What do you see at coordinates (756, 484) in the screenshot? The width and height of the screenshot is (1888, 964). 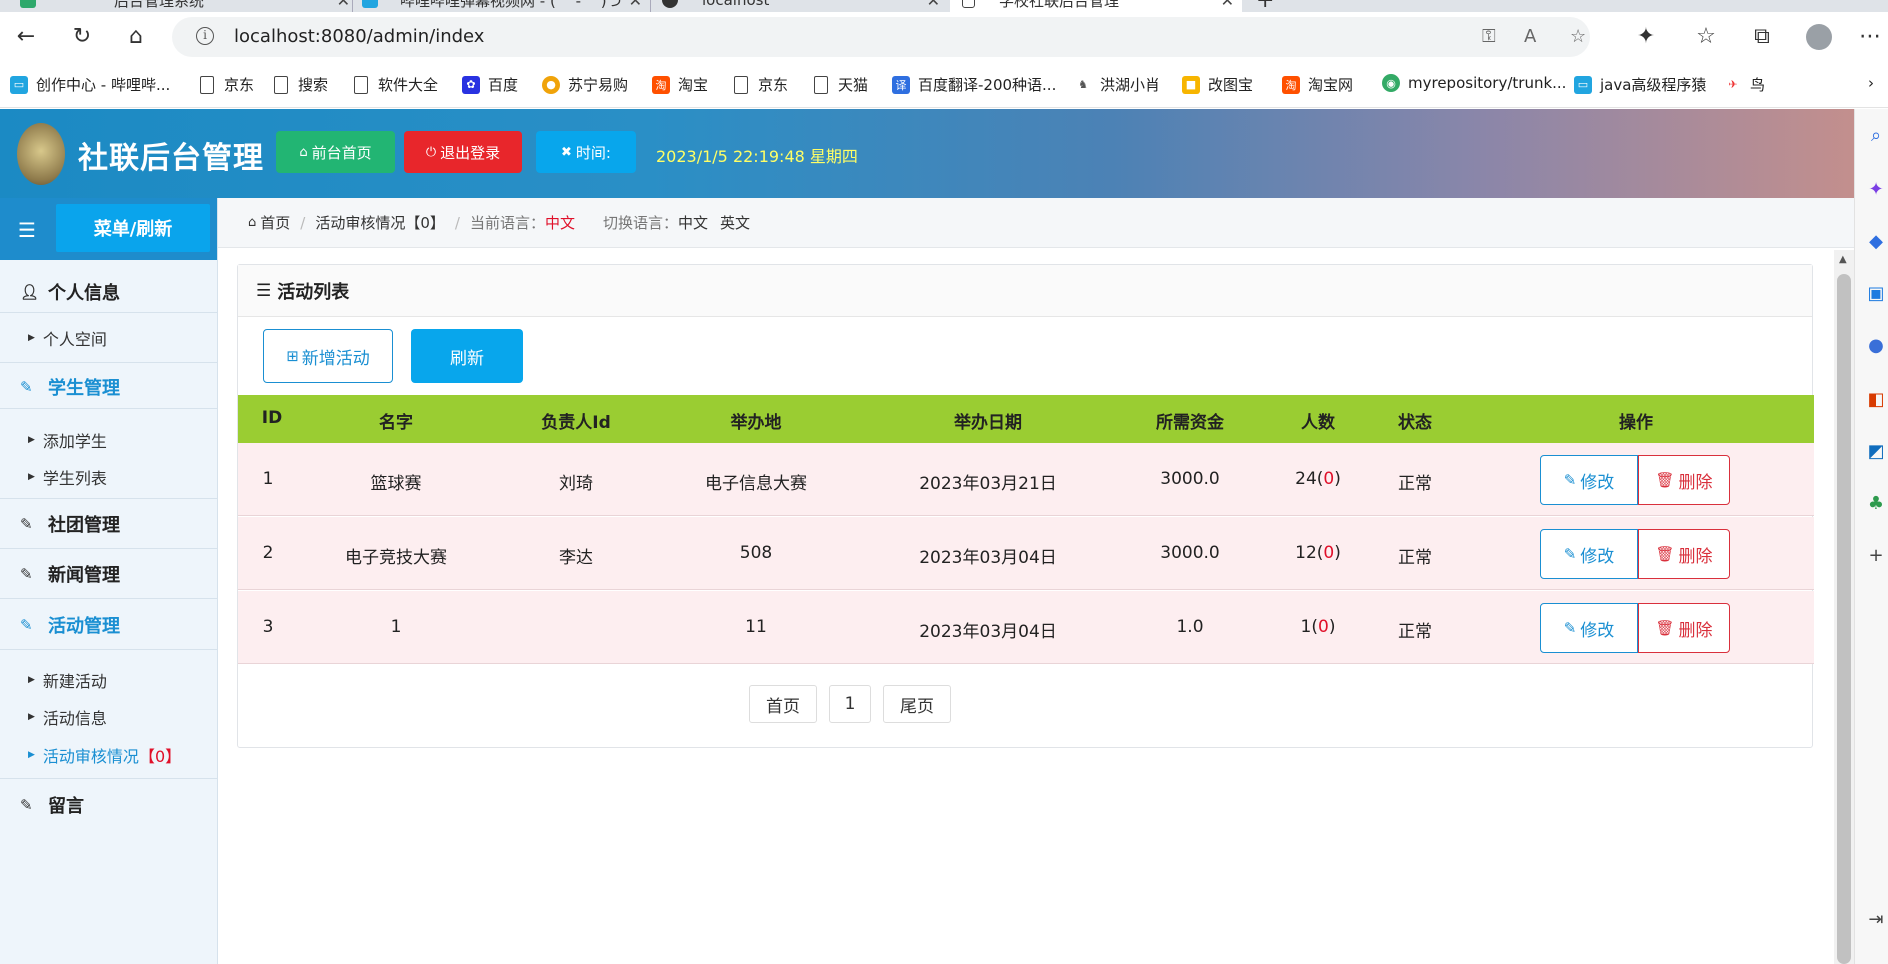 I see `cell-place: 电子信息大赛` at bounding box center [756, 484].